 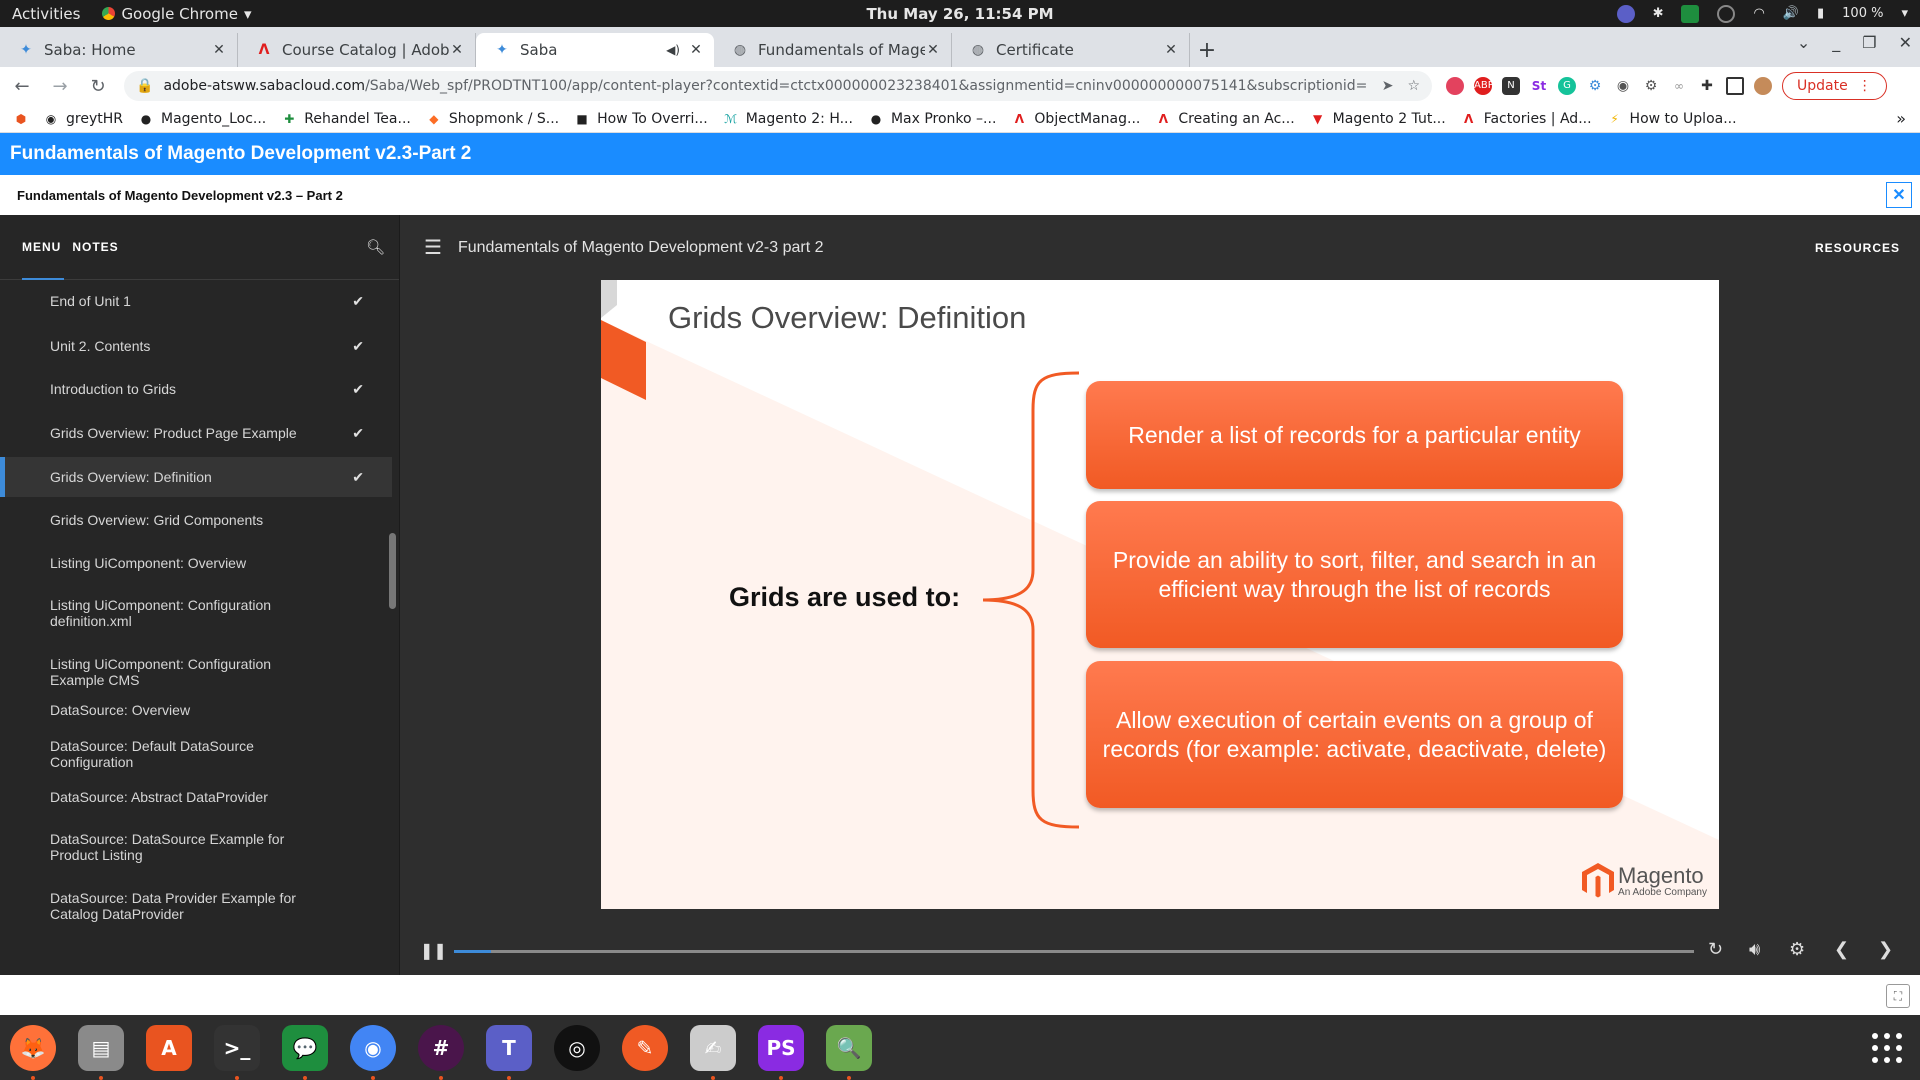 I want to click on dock-app-phpstorm: PS, so click(x=781, y=1052).